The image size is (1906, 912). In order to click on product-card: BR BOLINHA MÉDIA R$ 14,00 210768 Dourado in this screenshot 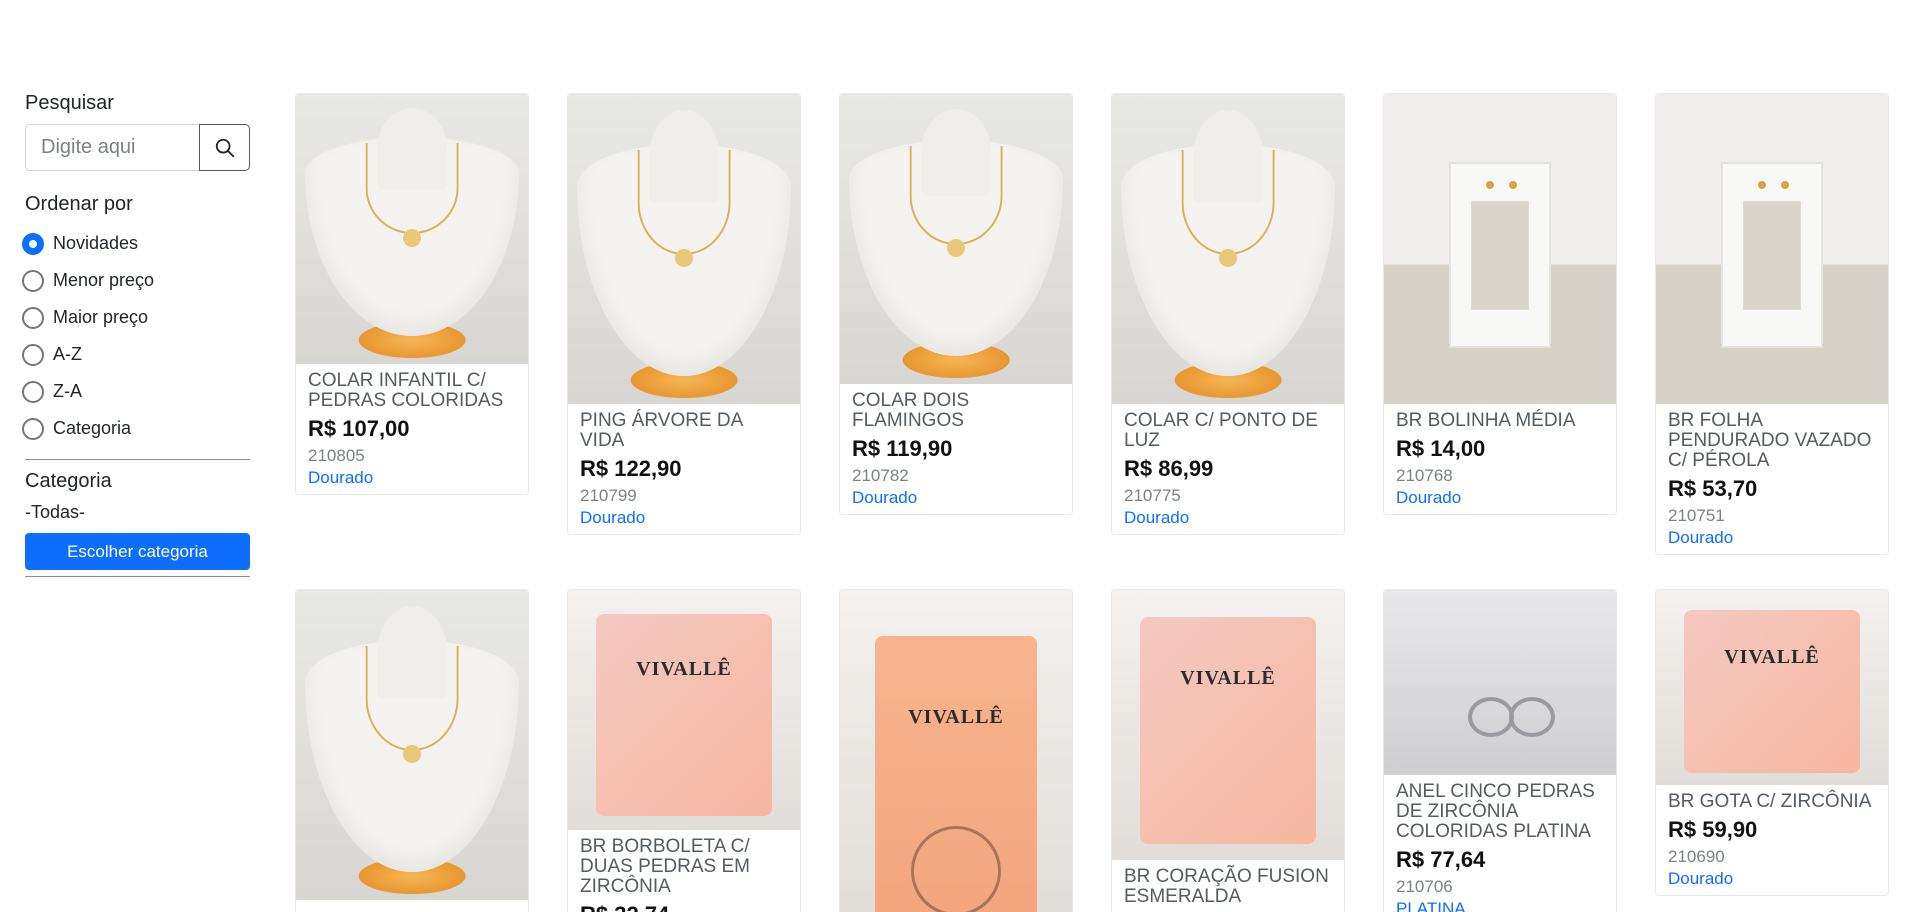, I will do `click(1500, 304)`.